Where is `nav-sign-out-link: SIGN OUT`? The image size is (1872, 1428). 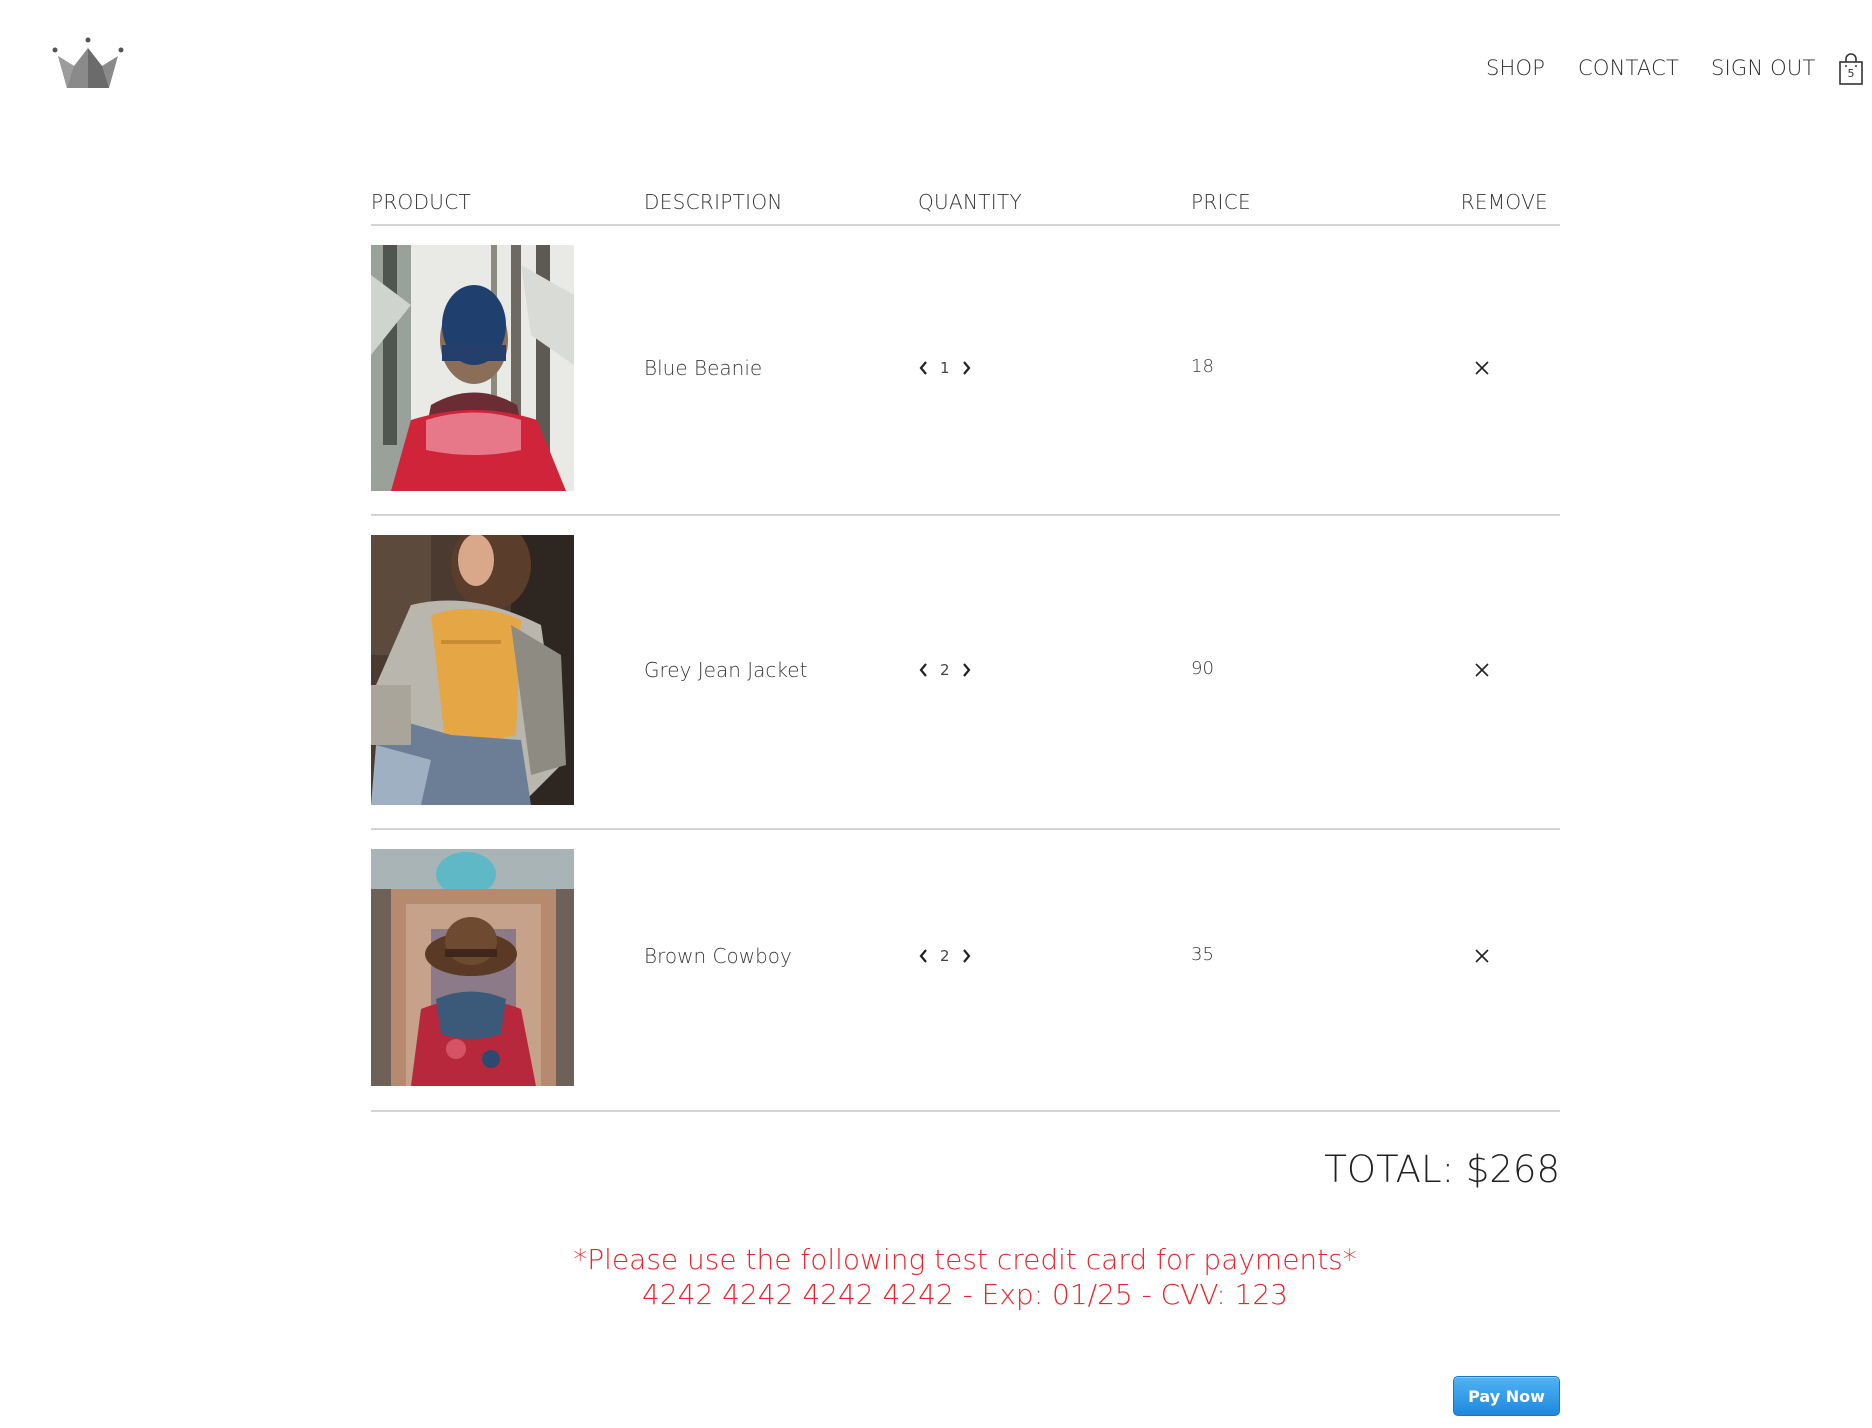
nav-sign-out-link: SIGN OUT is located at coordinates (1763, 68).